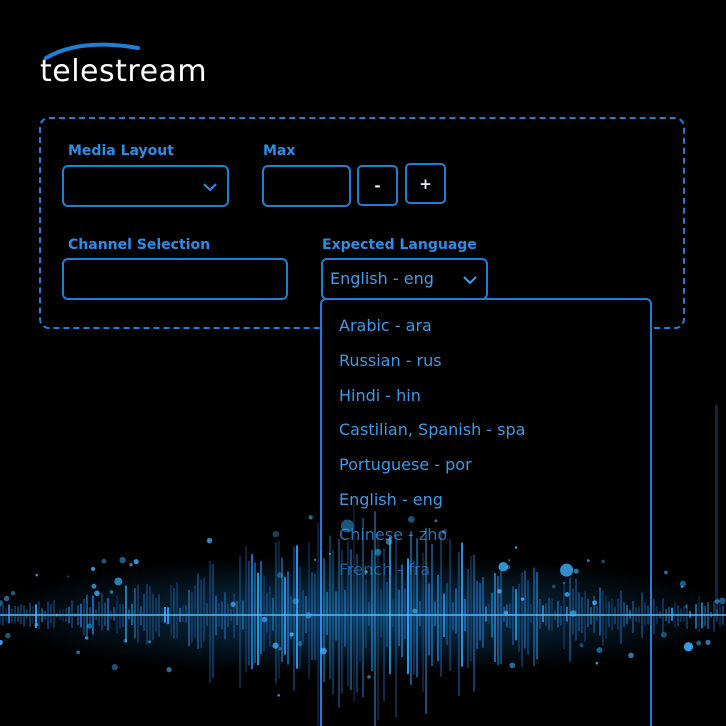 The width and height of the screenshot is (726, 726). Describe the element at coordinates (391, 499) in the screenshot. I see `dropdown-option: English - eng` at that location.